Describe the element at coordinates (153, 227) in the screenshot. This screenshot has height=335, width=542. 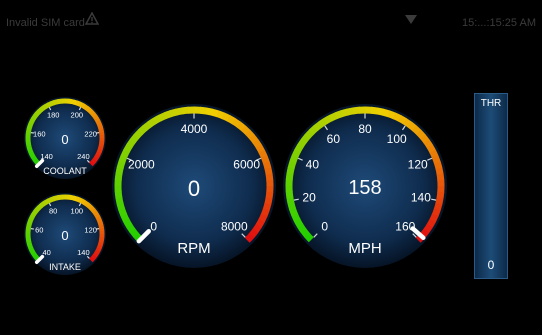
I see `rpm-tick-label: 0` at that location.